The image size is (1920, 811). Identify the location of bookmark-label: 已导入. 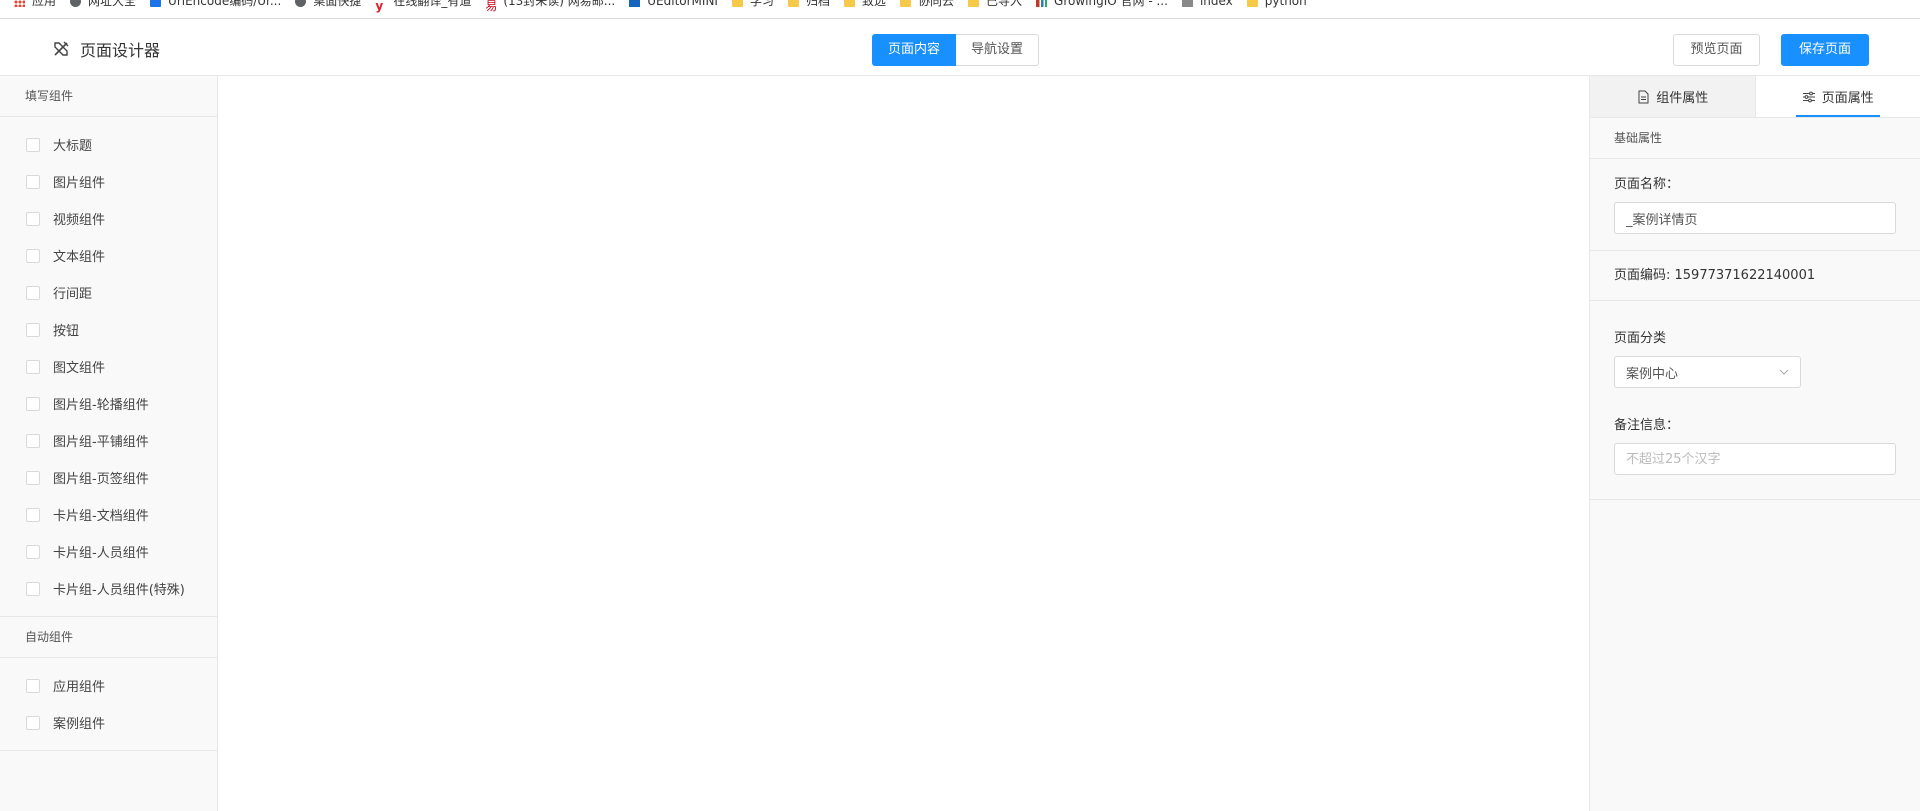
(1004, 4).